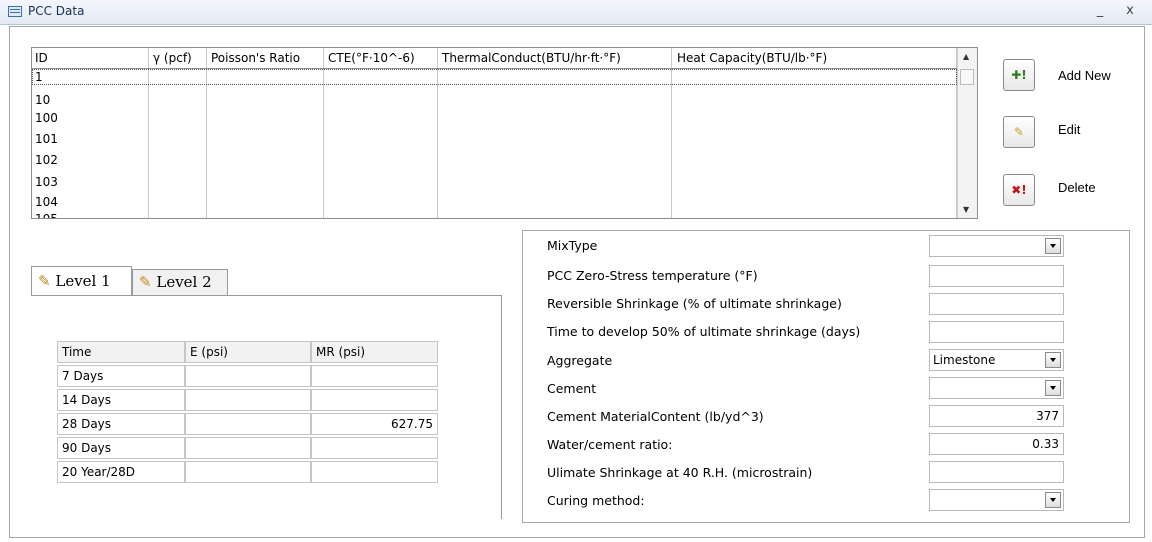 This screenshot has height=542, width=1152. I want to click on add-new-button: ✚!, so click(1019, 75).